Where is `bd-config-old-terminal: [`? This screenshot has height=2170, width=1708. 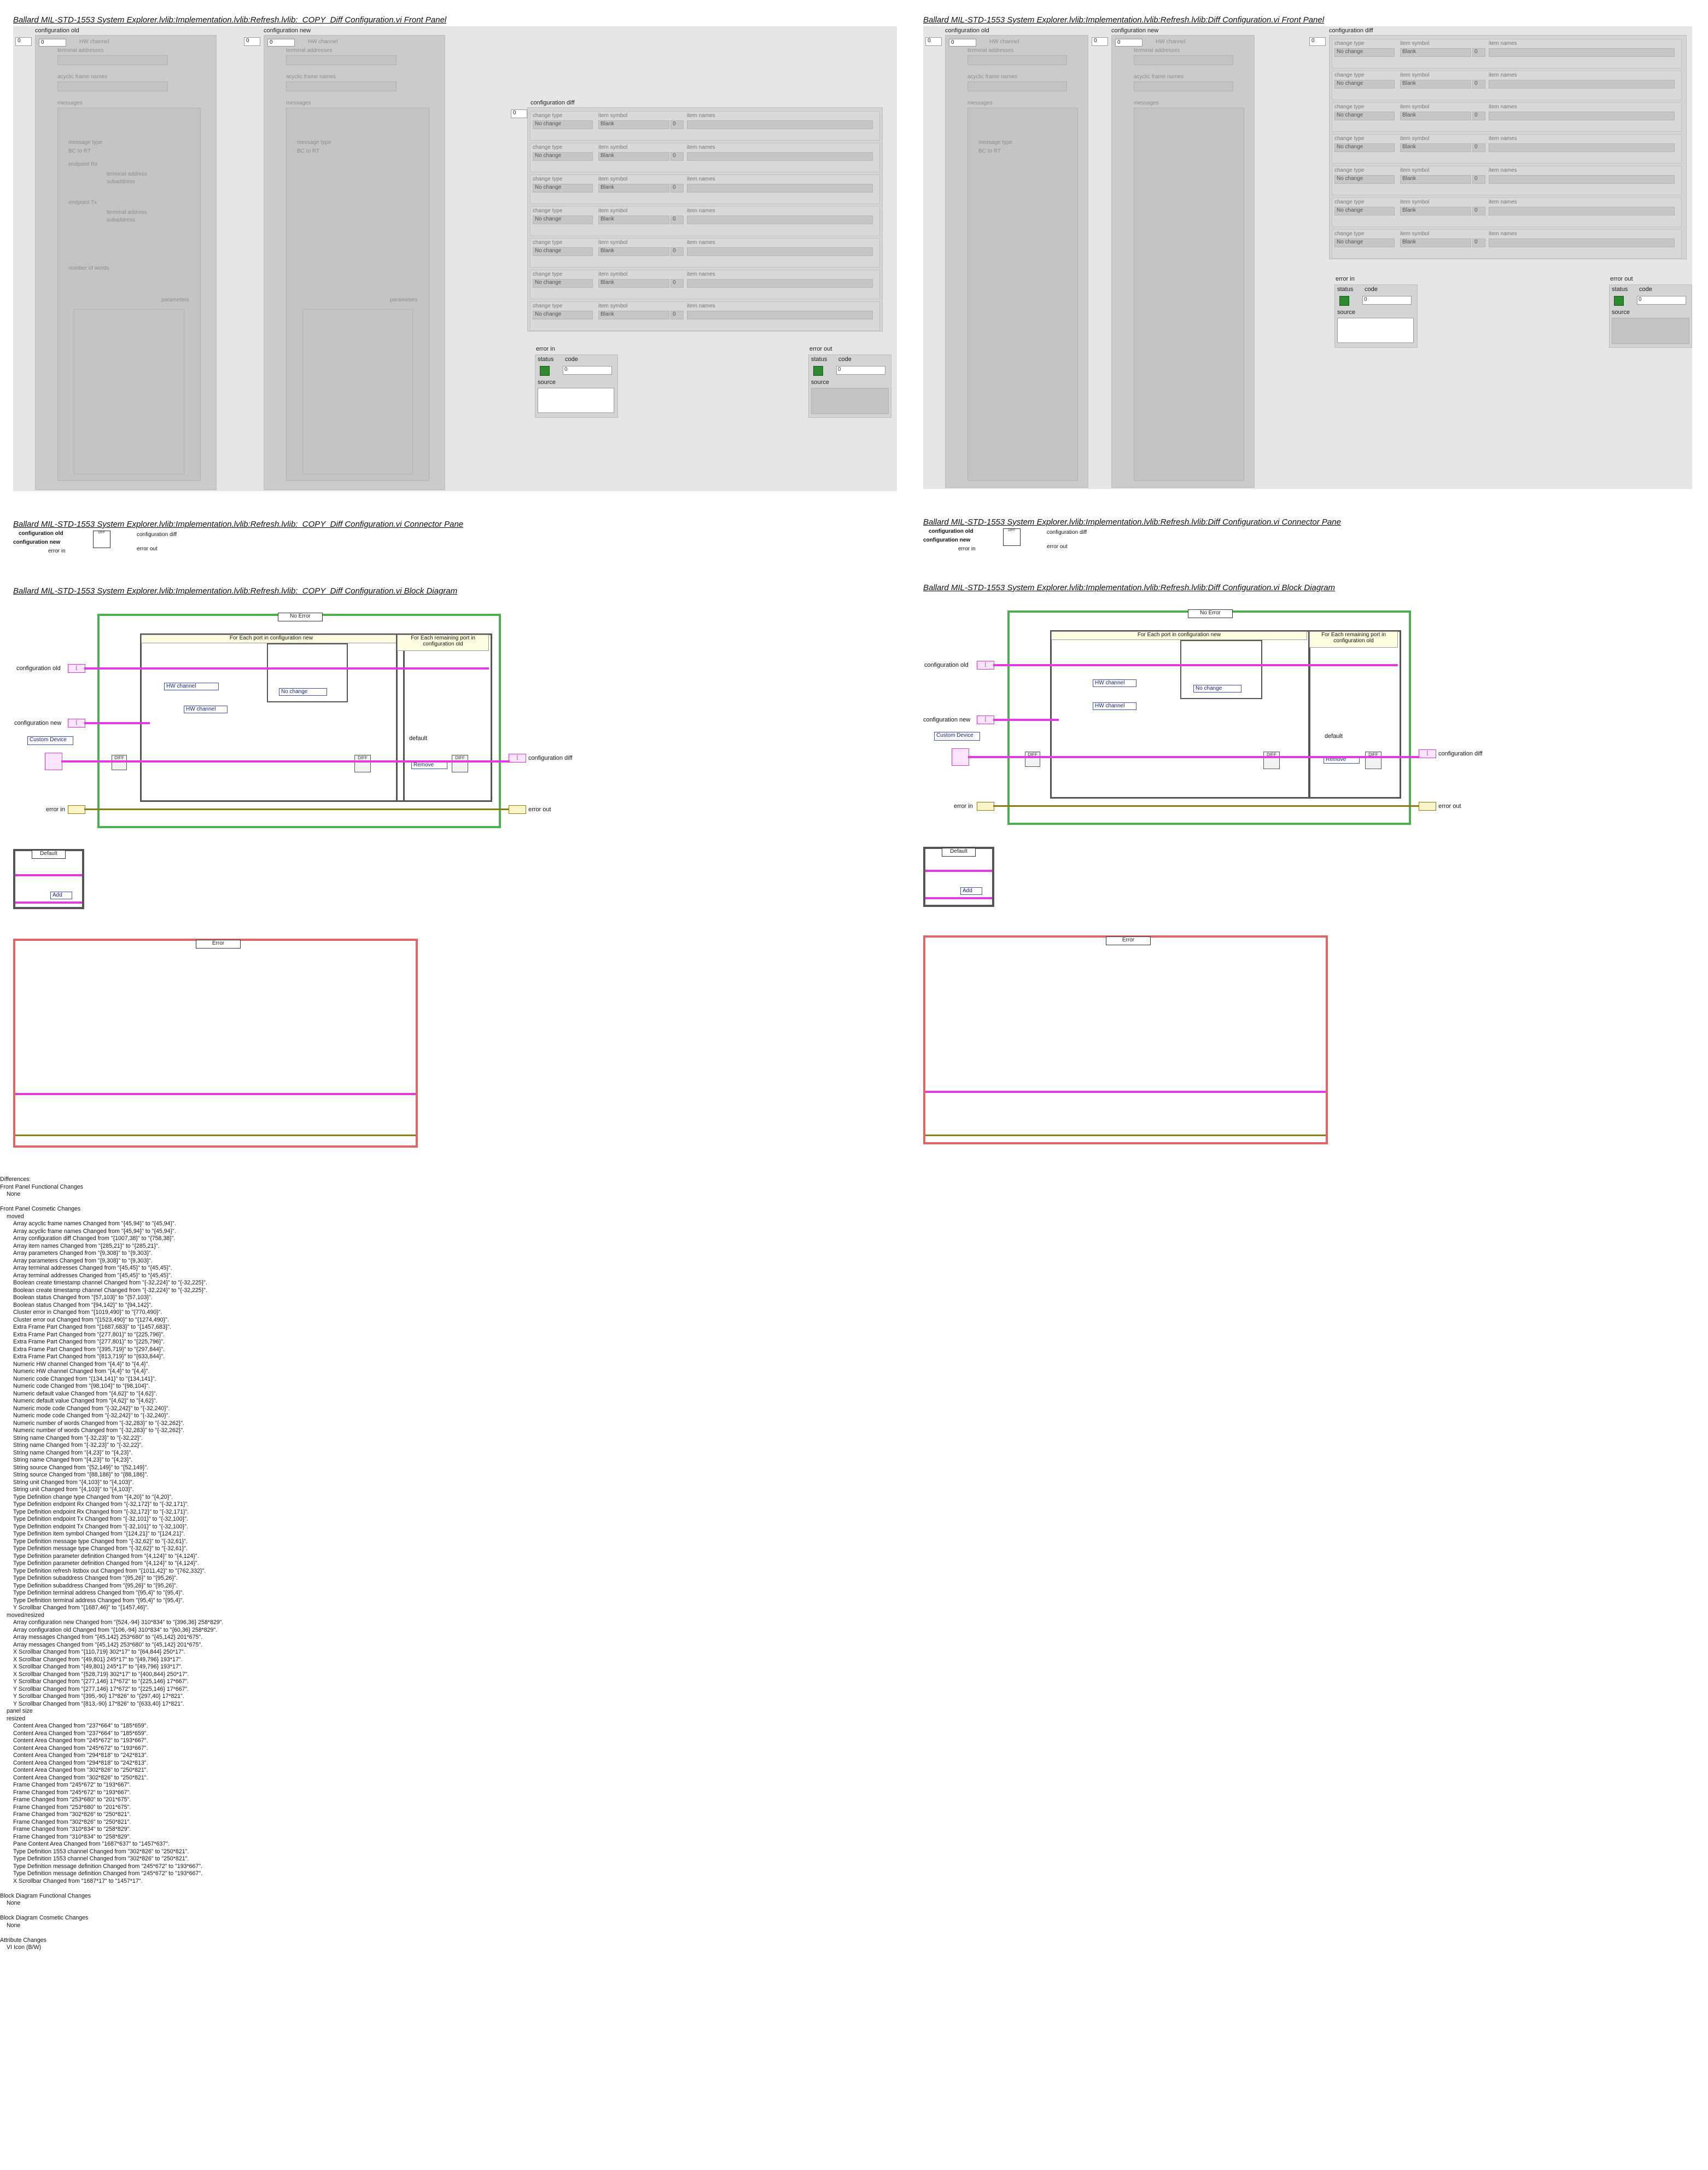 bd-config-old-terminal: [ is located at coordinates (76, 668).